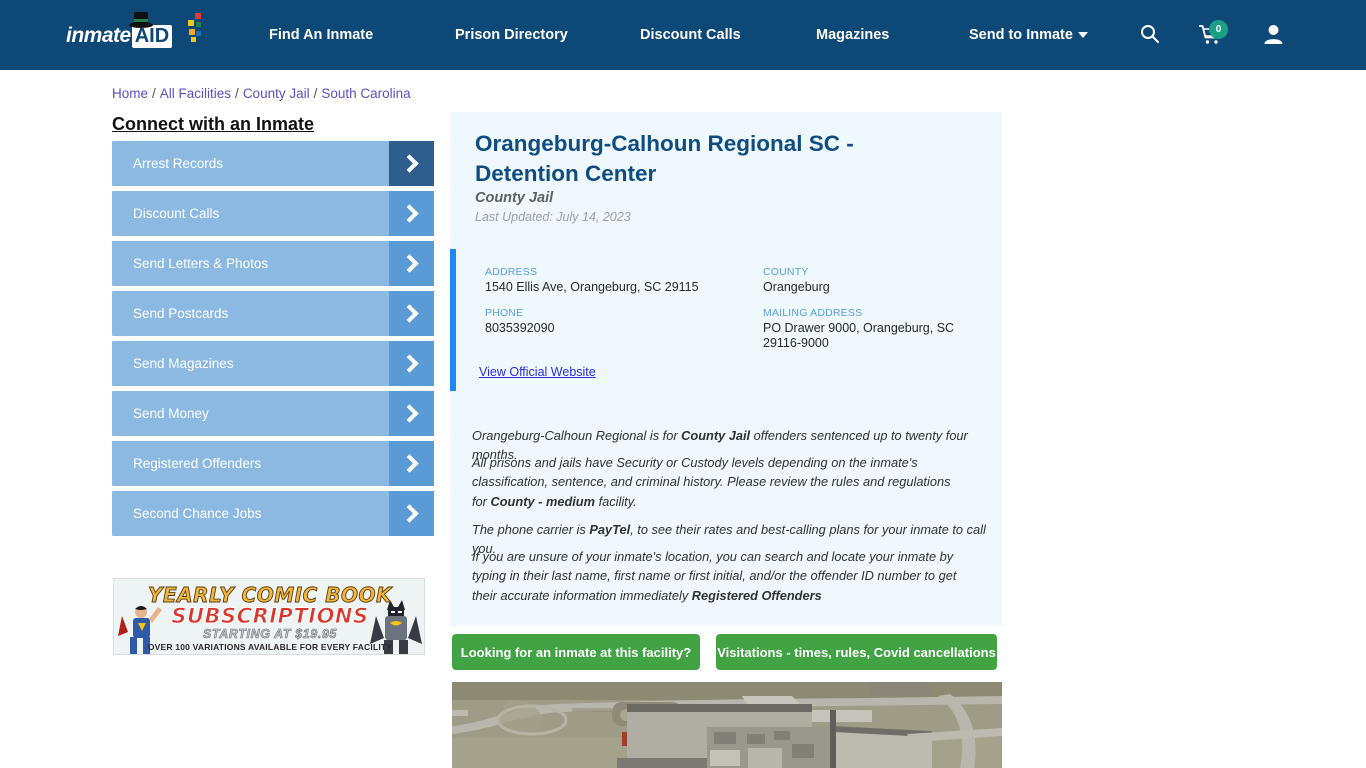  I want to click on sidebar-item-label: Discount Calls, so click(176, 213).